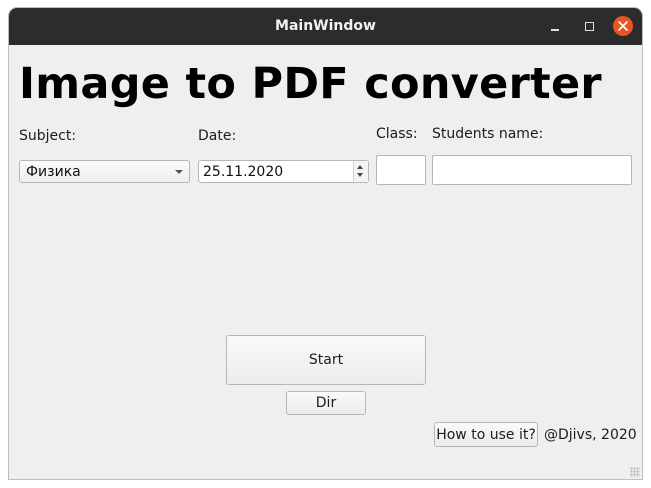 Image resolution: width=651 pixels, height=488 pixels. I want to click on credit-label: @Djivs, 2020, so click(590, 435).